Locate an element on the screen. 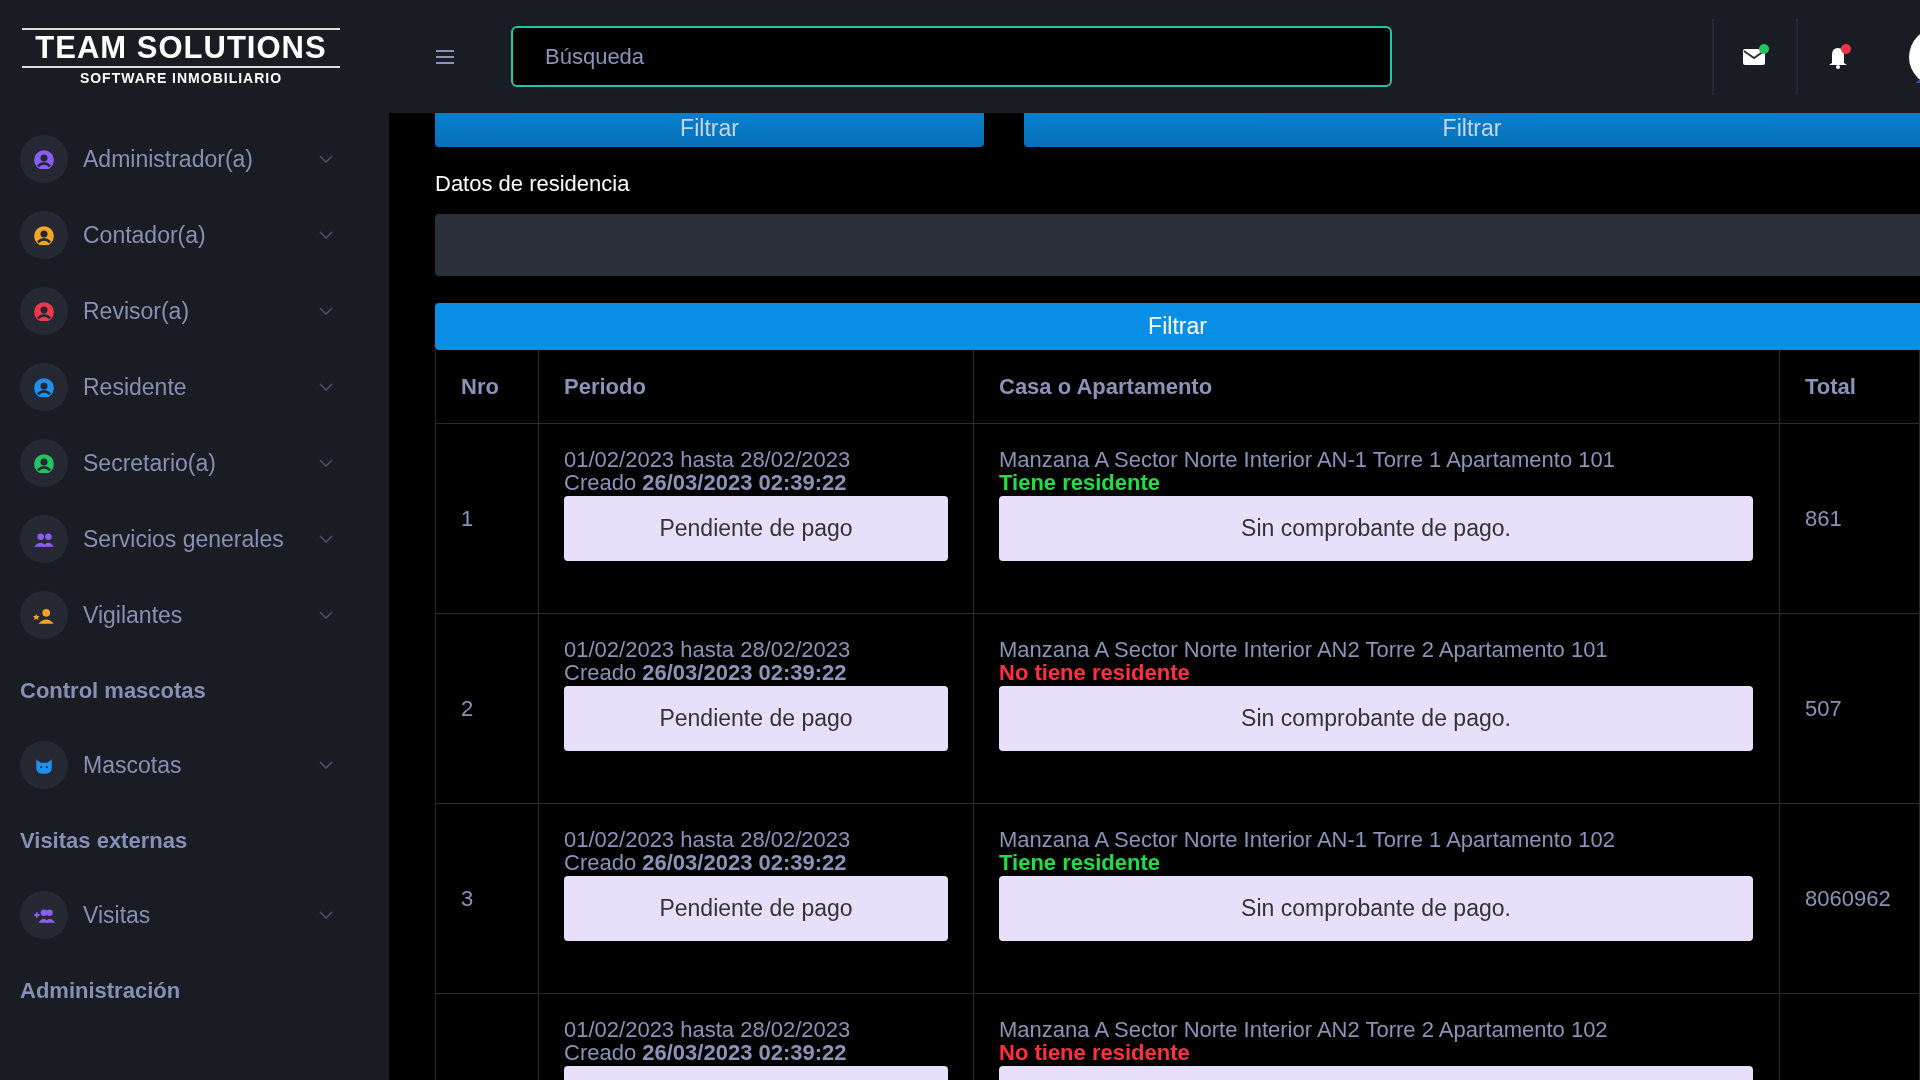  column-header: Nro is located at coordinates (487, 386).